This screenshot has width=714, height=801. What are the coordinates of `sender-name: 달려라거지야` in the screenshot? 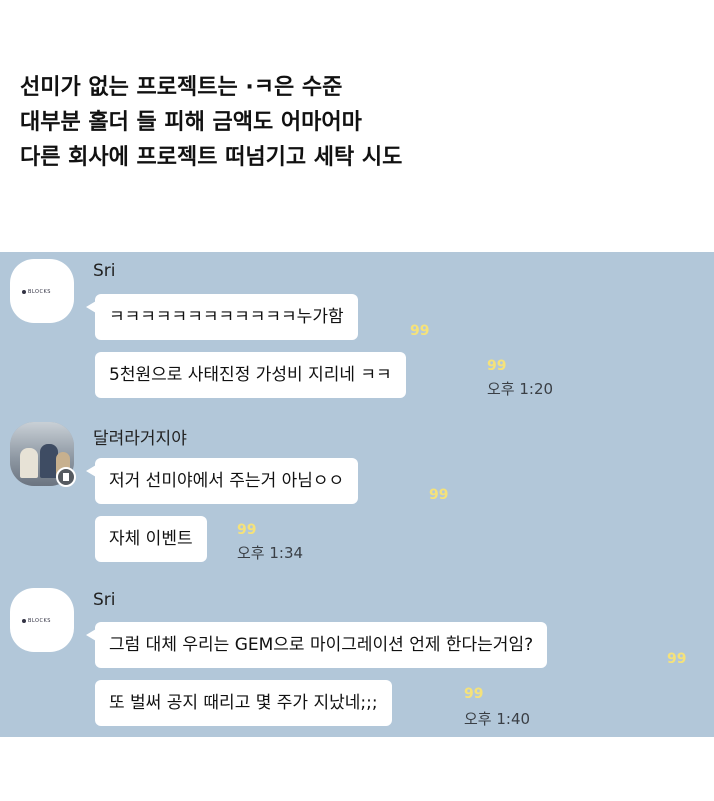 It's located at (140, 439).